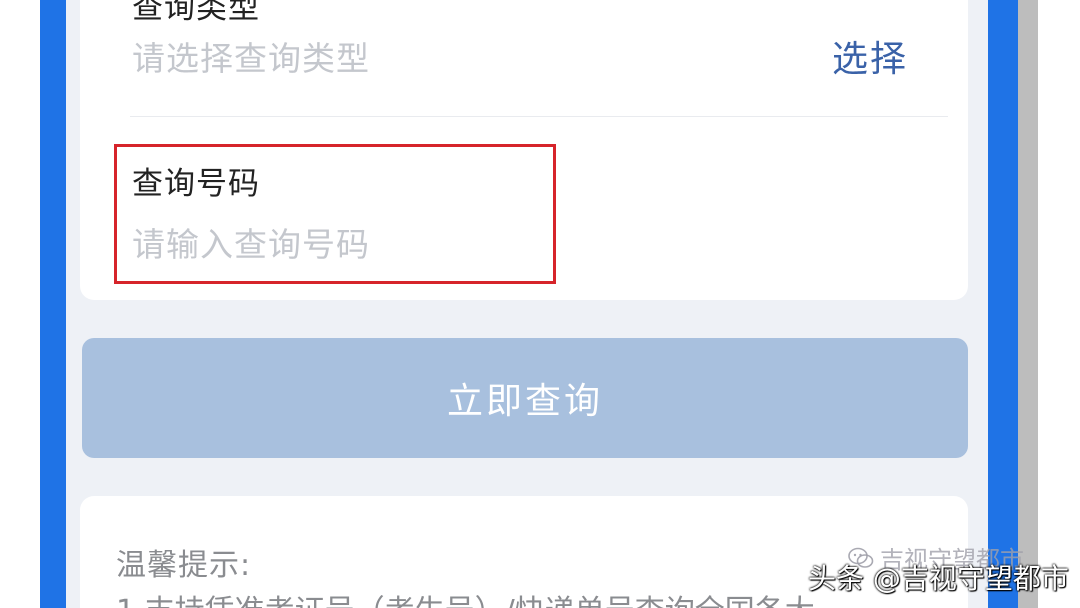 The width and height of the screenshot is (1080, 608). I want to click on tips-title: 温馨提示:, so click(184, 565).